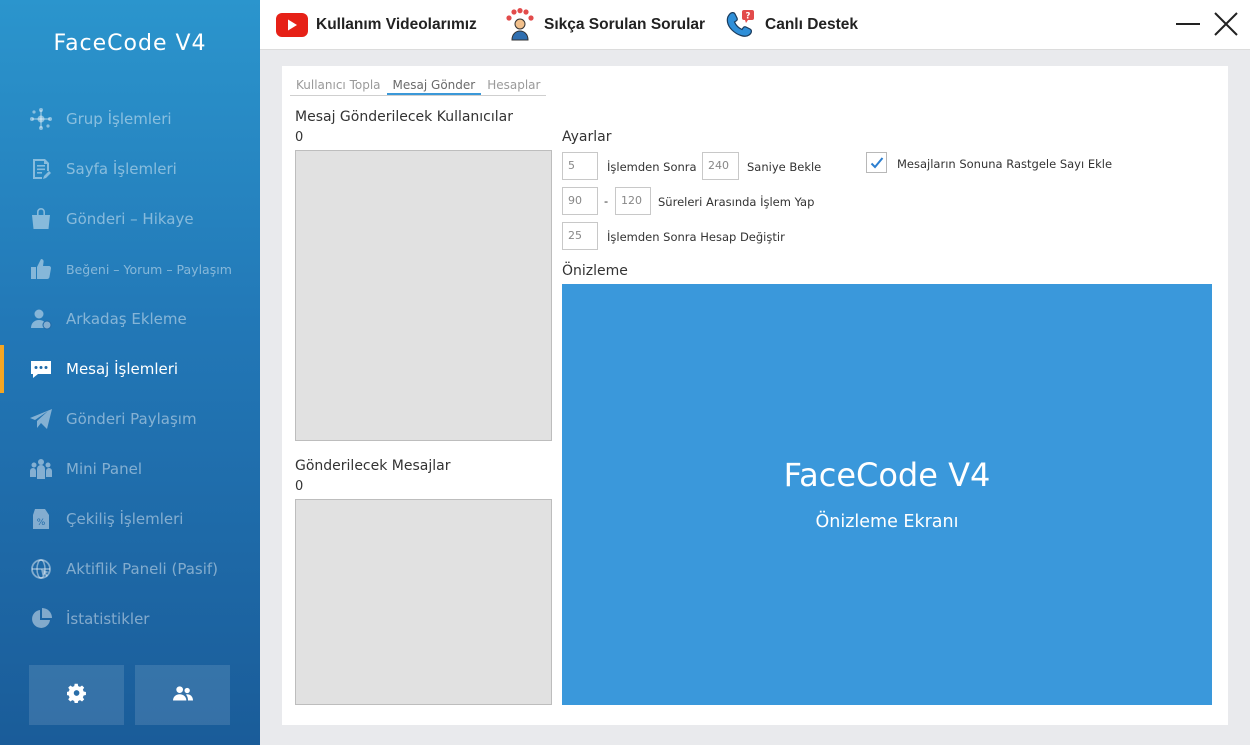 This screenshot has height=745, width=1250. I want to click on faq-label: Sıkça Sorulan Sorular, so click(625, 24).